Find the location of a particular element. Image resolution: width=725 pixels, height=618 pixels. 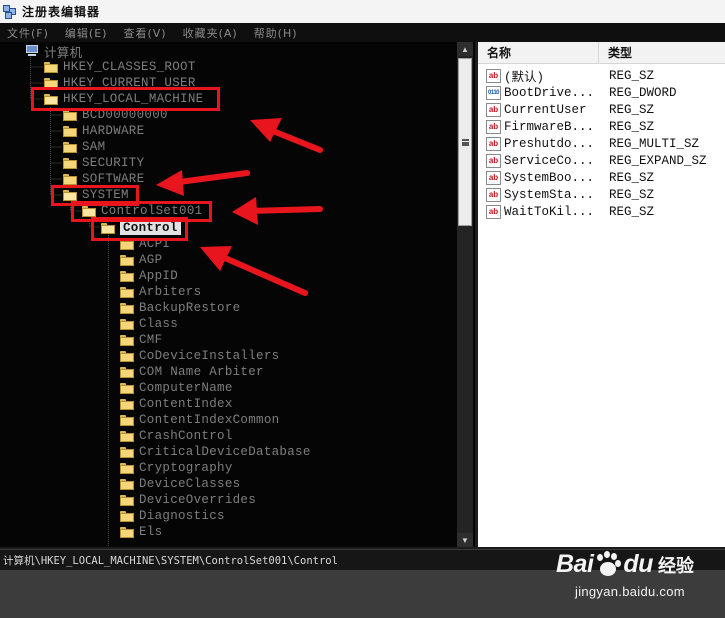

tree-node-control-child: AppID is located at coordinates (149, 276).